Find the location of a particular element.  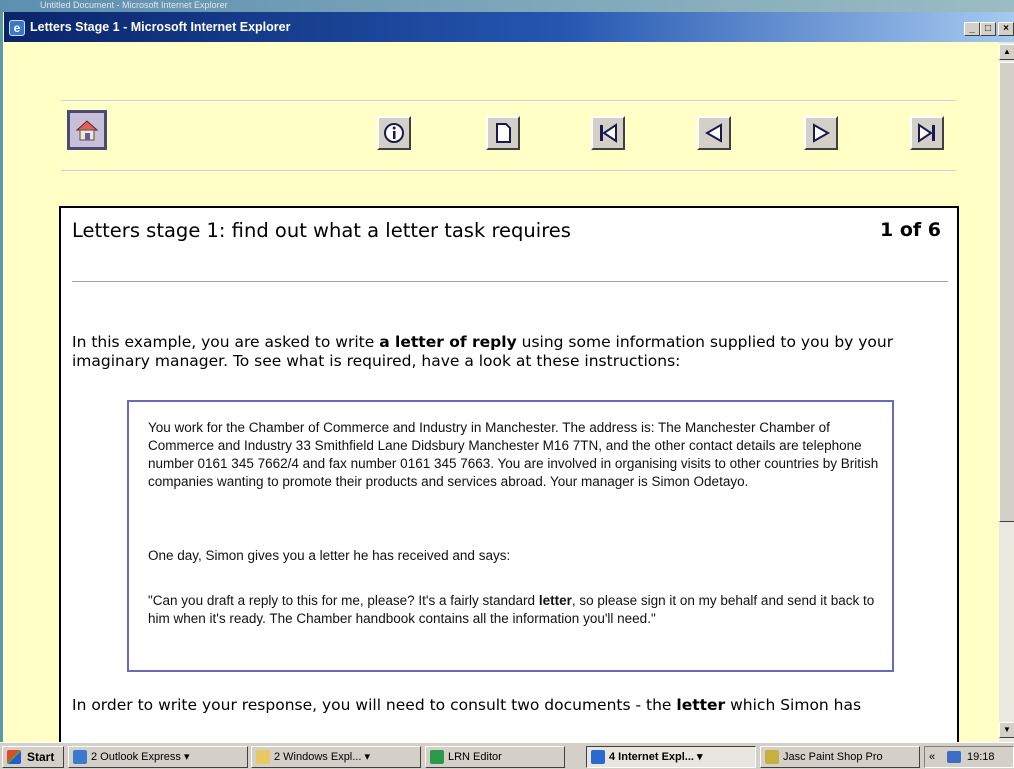

folder-icon is located at coordinates (263, 757).